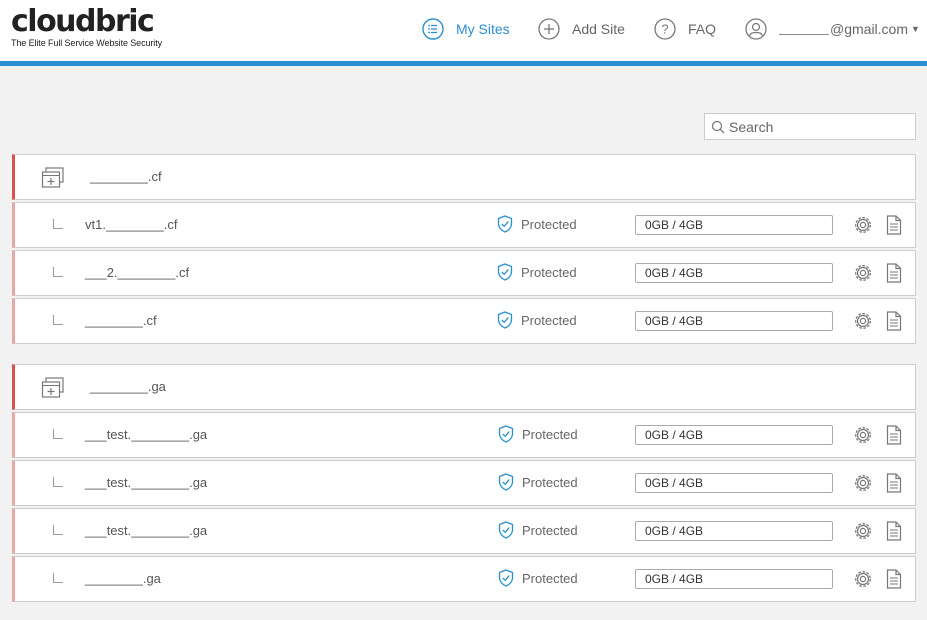 The height and width of the screenshot is (620, 927). Describe the element at coordinates (702, 29) in the screenshot. I see `nav-faq-label: FAQ` at that location.